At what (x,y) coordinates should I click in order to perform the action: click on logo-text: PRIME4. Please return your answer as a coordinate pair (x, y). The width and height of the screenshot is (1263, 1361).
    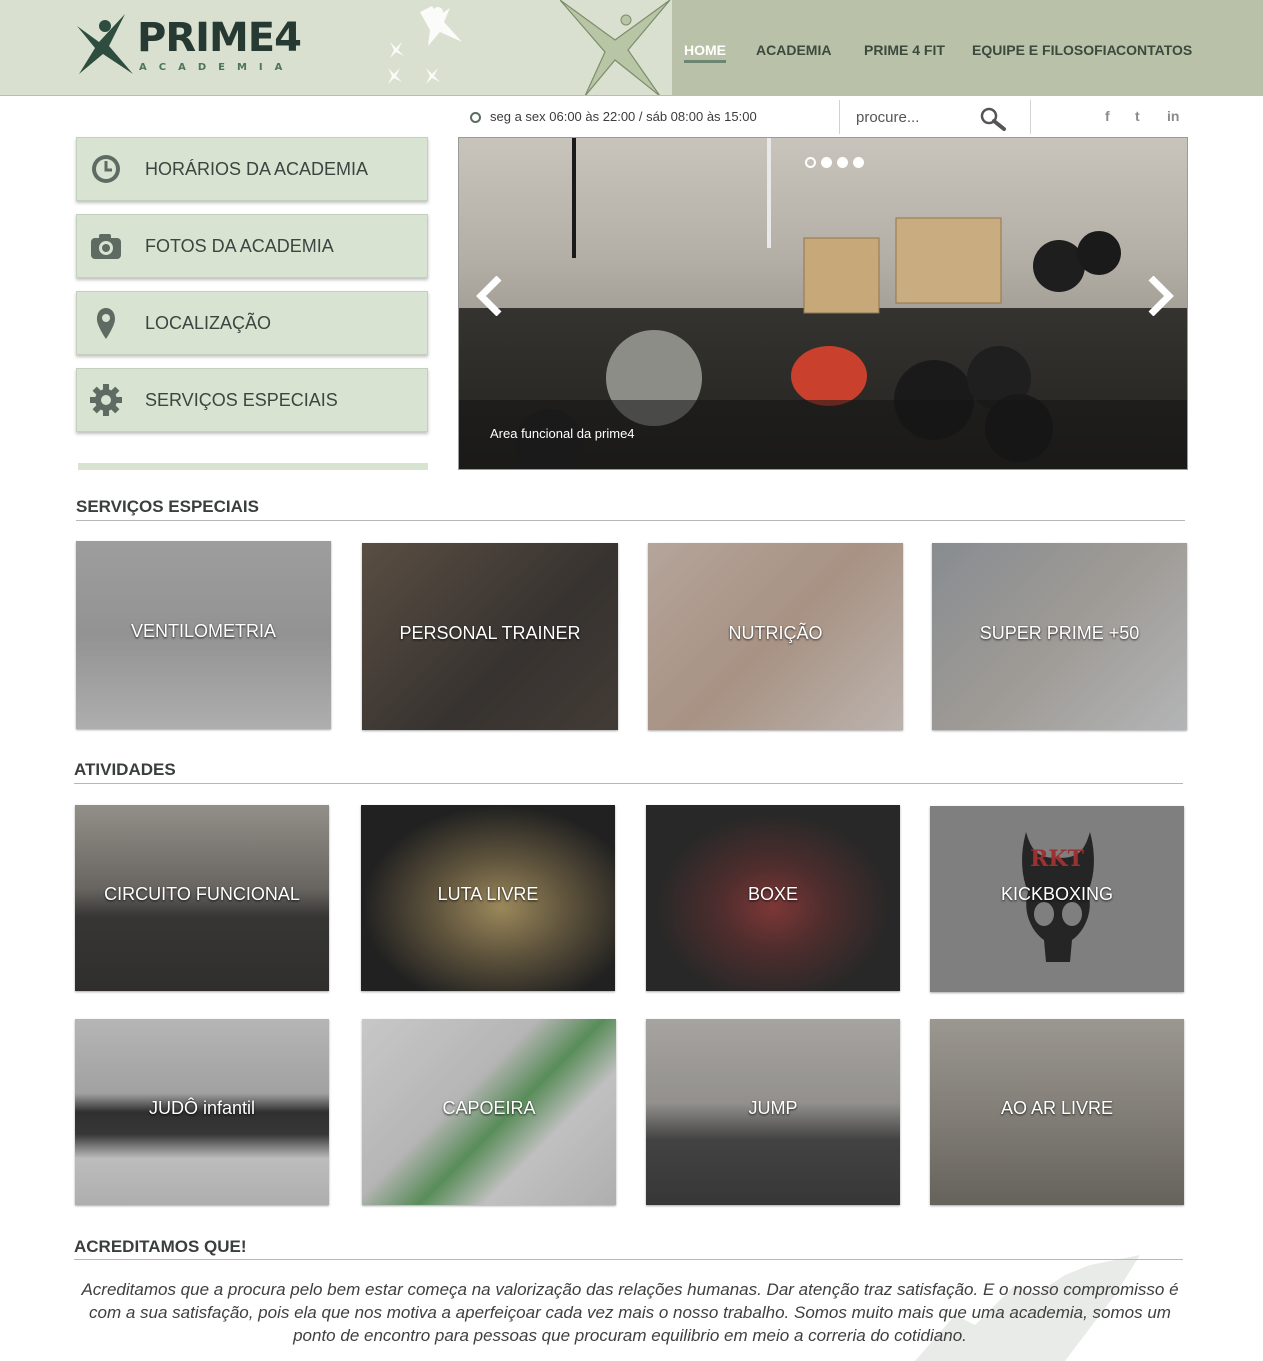
    Looking at the image, I should click on (219, 38).